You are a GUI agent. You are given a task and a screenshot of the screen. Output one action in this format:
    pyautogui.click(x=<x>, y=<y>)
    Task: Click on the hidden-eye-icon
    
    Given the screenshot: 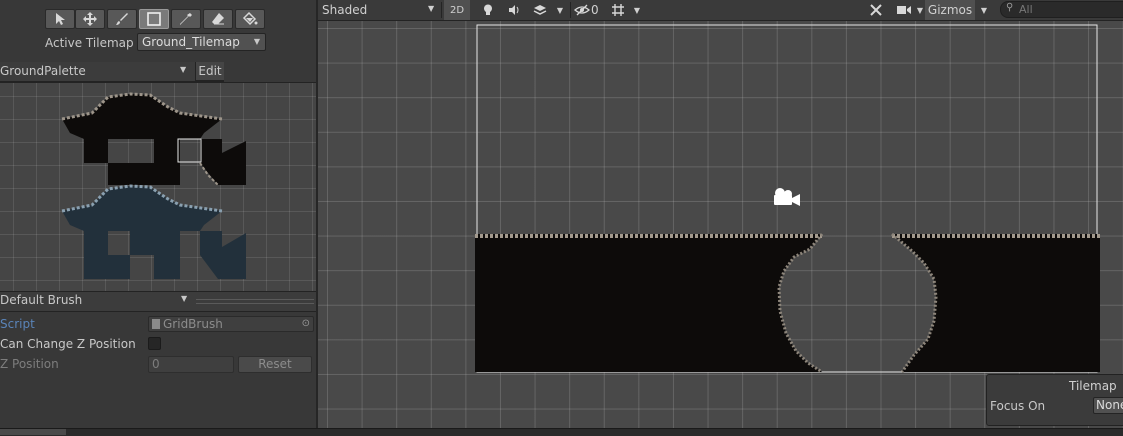 What is the action you would take?
    pyautogui.click(x=582, y=10)
    